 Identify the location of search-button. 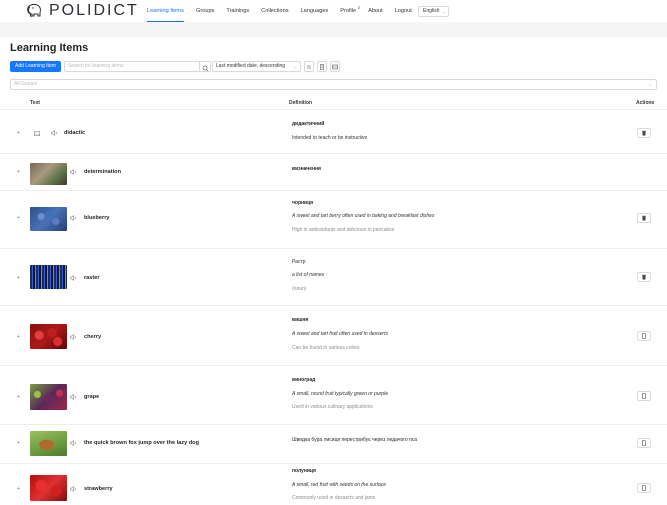
(204, 66).